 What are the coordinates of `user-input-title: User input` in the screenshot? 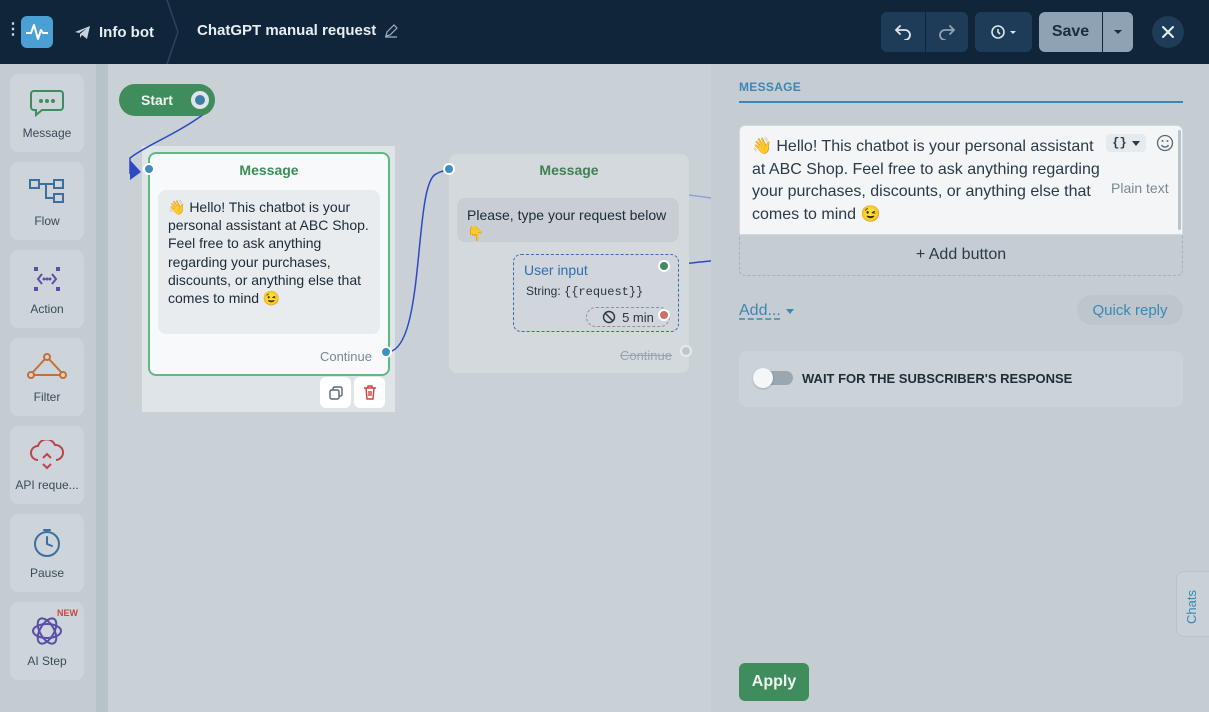 It's located at (556, 270).